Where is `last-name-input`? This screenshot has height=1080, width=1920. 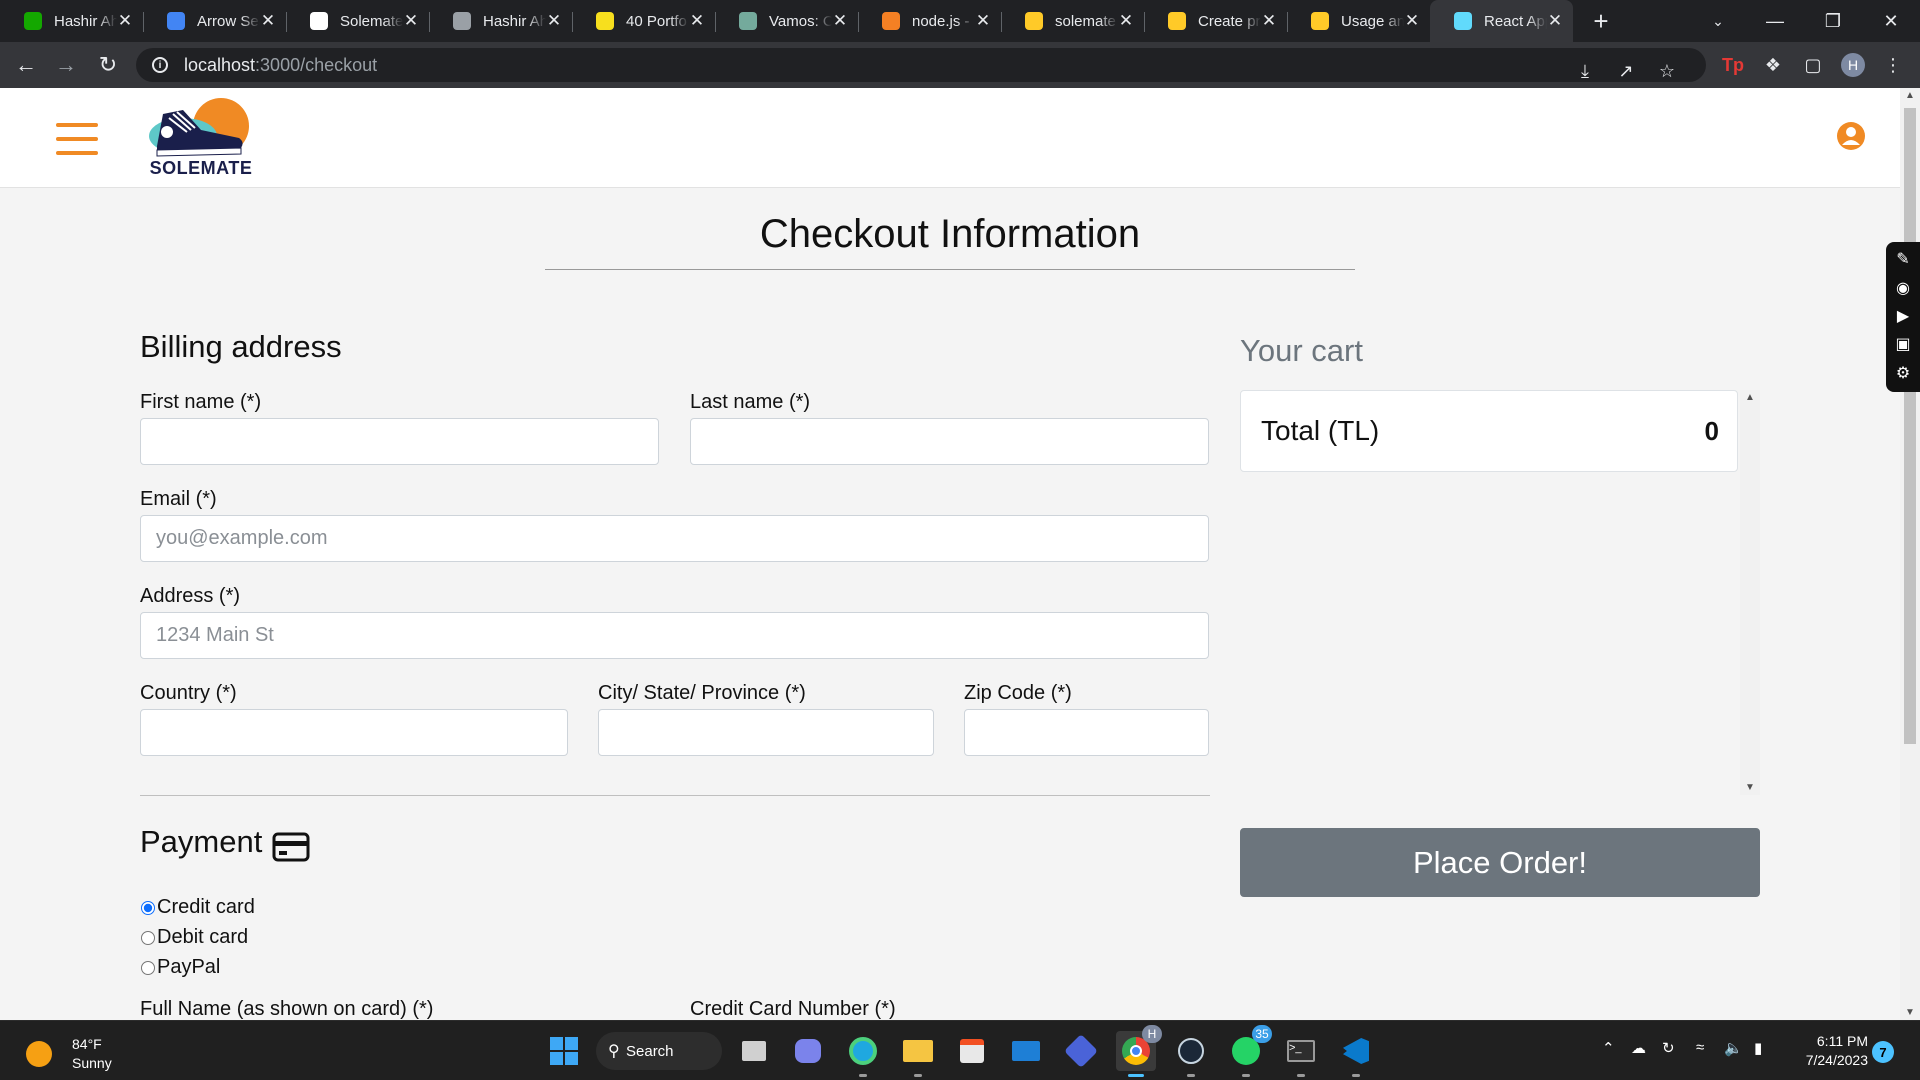
last-name-input is located at coordinates (949, 441).